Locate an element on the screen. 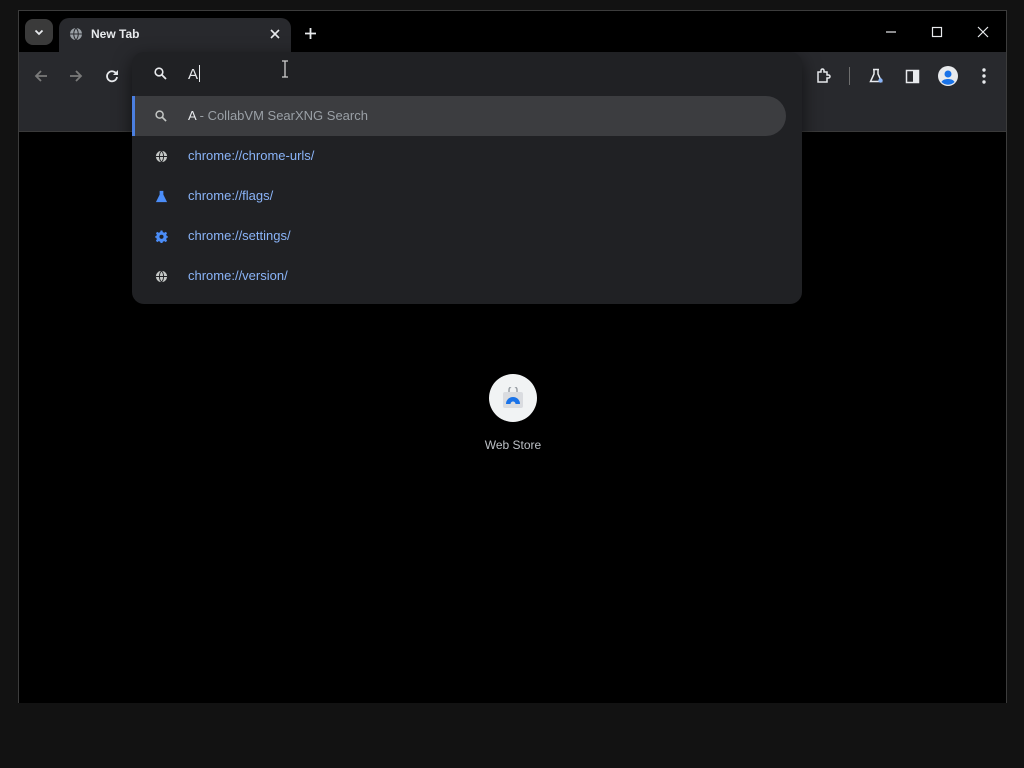 This screenshot has height=768, width=1024. address-input-text: A is located at coordinates (193, 74).